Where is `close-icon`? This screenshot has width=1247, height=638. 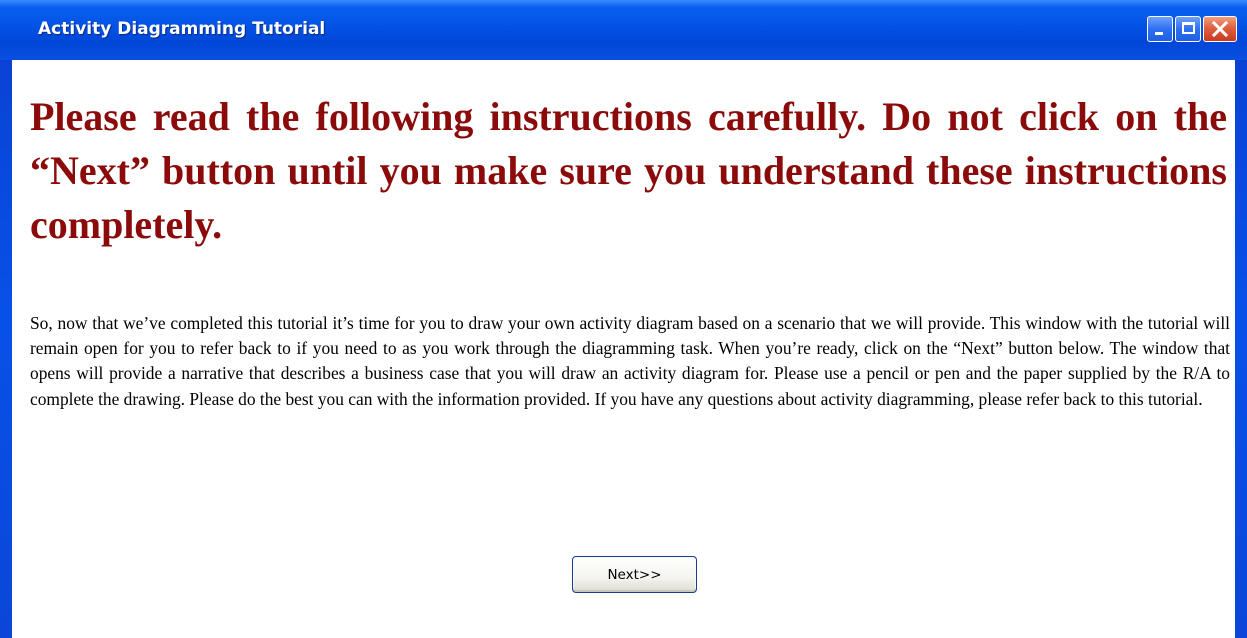
close-icon is located at coordinates (1220, 29).